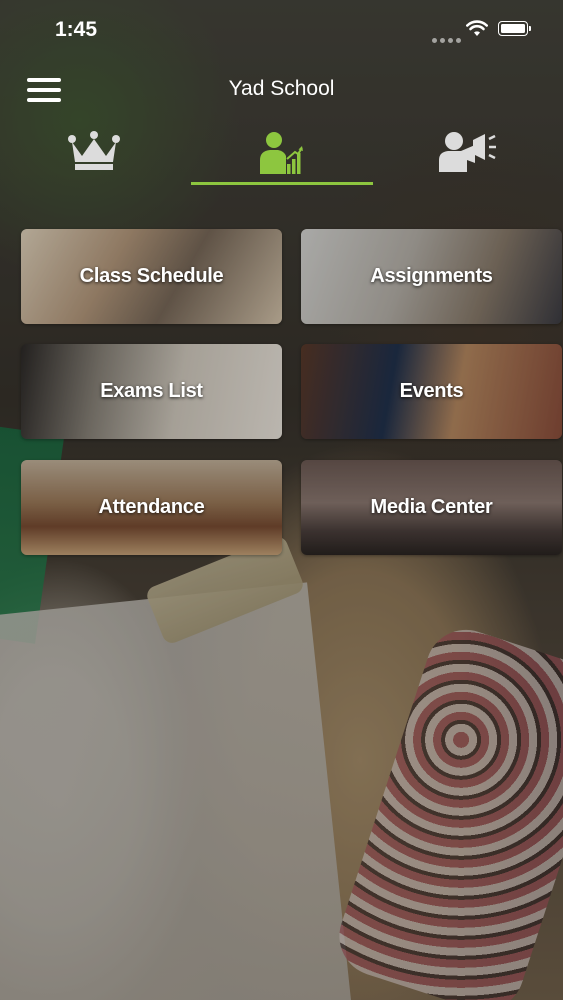  I want to click on card-label: Assignments, so click(431, 276).